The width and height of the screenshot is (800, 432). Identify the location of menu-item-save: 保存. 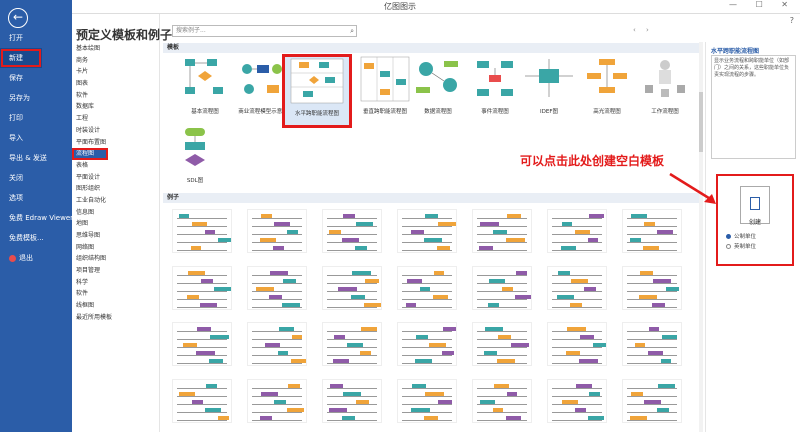
(36, 78).